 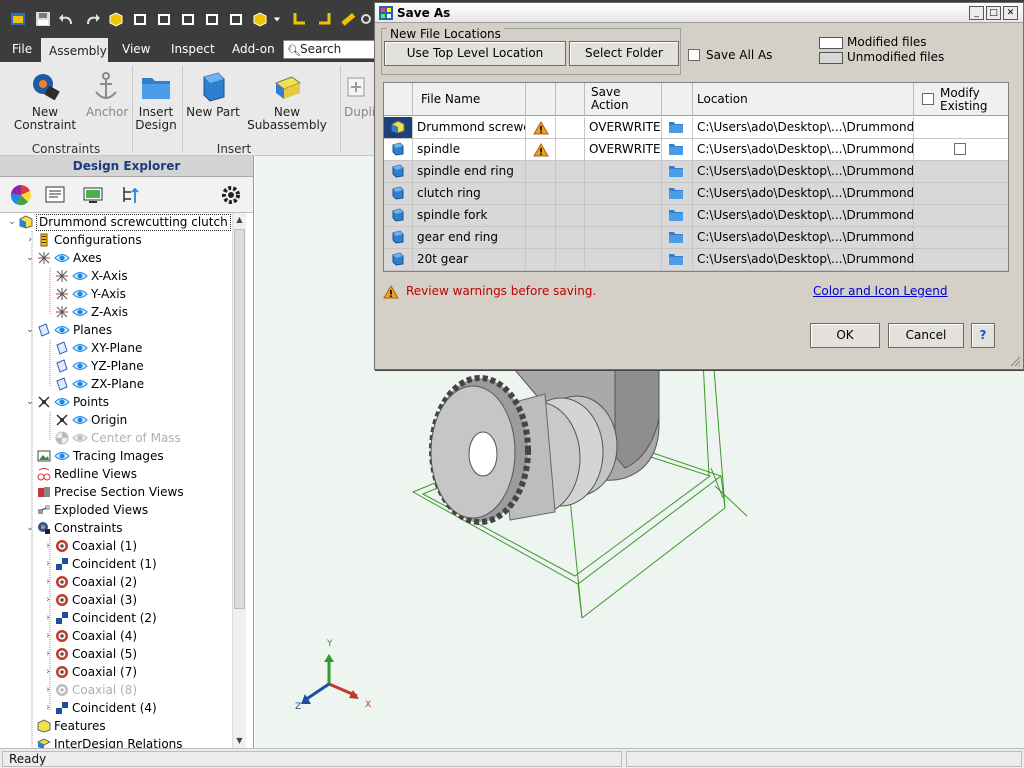 I want to click on settings-gear-icon, so click(x=231, y=195).